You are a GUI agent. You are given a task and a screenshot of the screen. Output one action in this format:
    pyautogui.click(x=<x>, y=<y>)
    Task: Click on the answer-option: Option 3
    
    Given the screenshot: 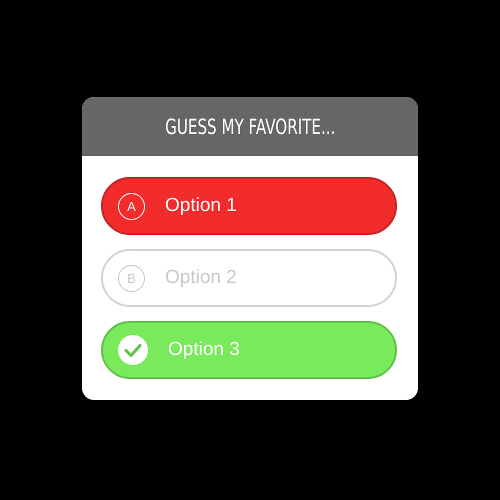 What is the action you would take?
    pyautogui.click(x=249, y=350)
    